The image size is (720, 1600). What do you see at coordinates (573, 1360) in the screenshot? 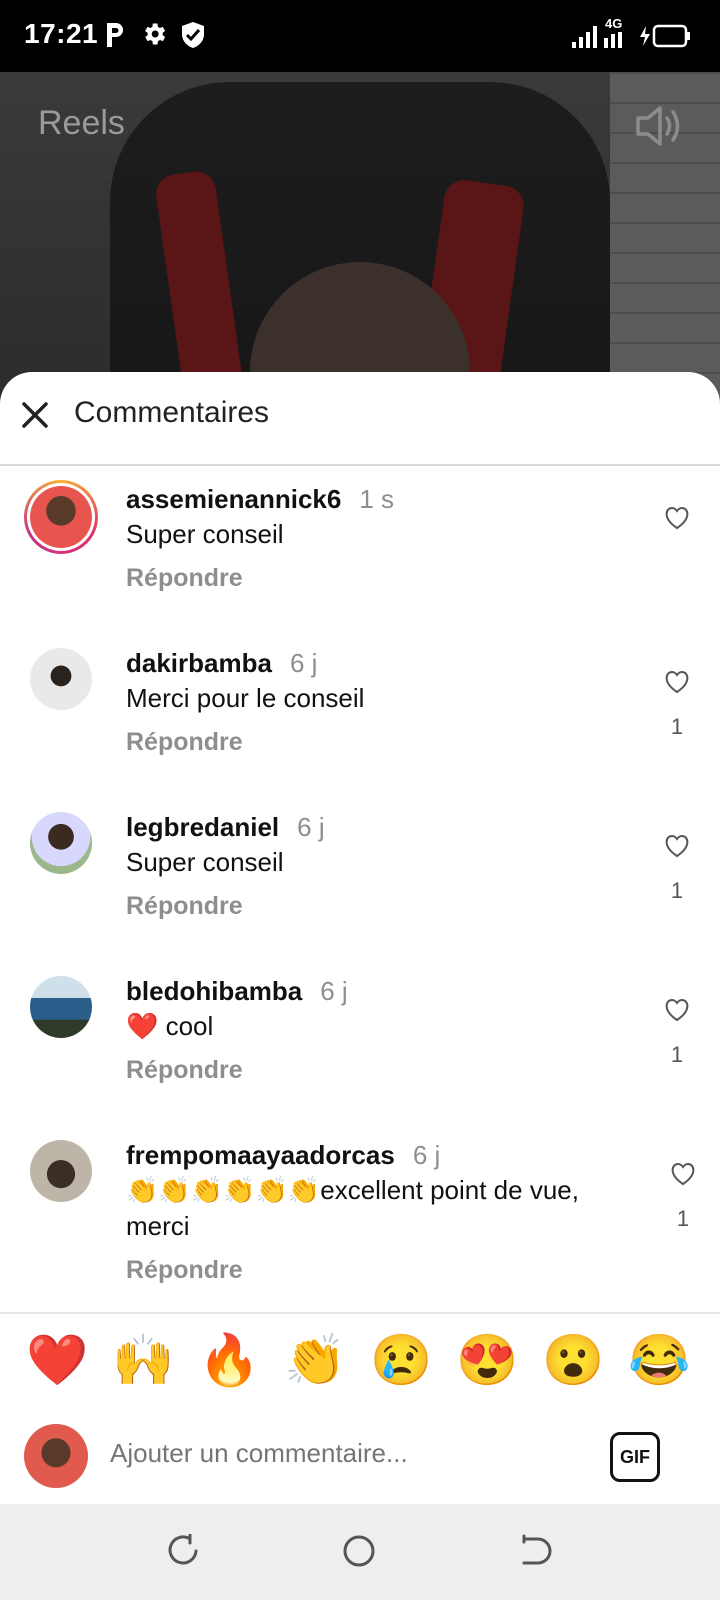
I see `reaction-surprised-face: 😮` at bounding box center [573, 1360].